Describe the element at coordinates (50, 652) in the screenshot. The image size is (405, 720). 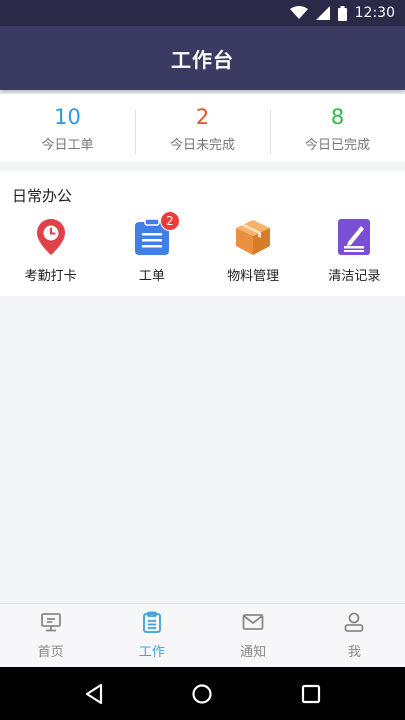
I see `tab-label: 首页` at that location.